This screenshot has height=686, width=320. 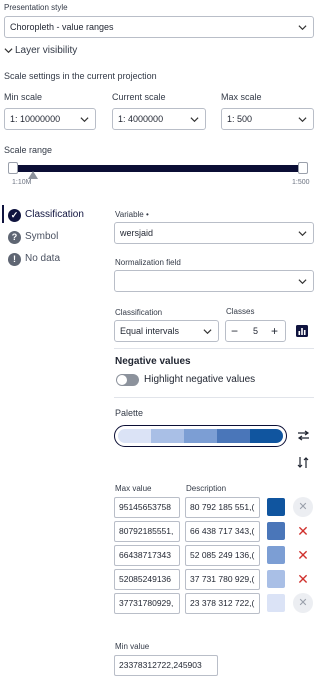 I want to click on min-scale-prefix: 1:, so click(x=14, y=119).